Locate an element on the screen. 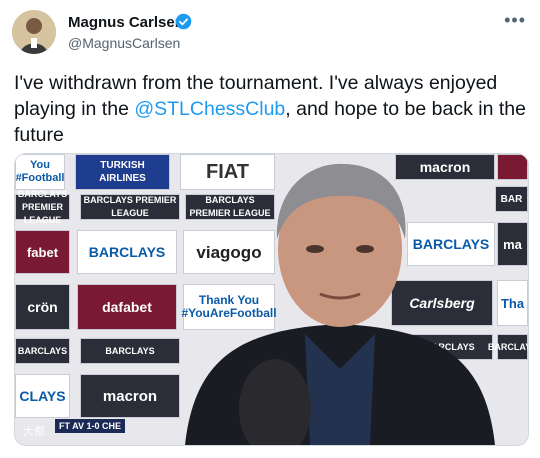 This screenshot has height=458, width=540. board-label: macron is located at coordinates (130, 396).